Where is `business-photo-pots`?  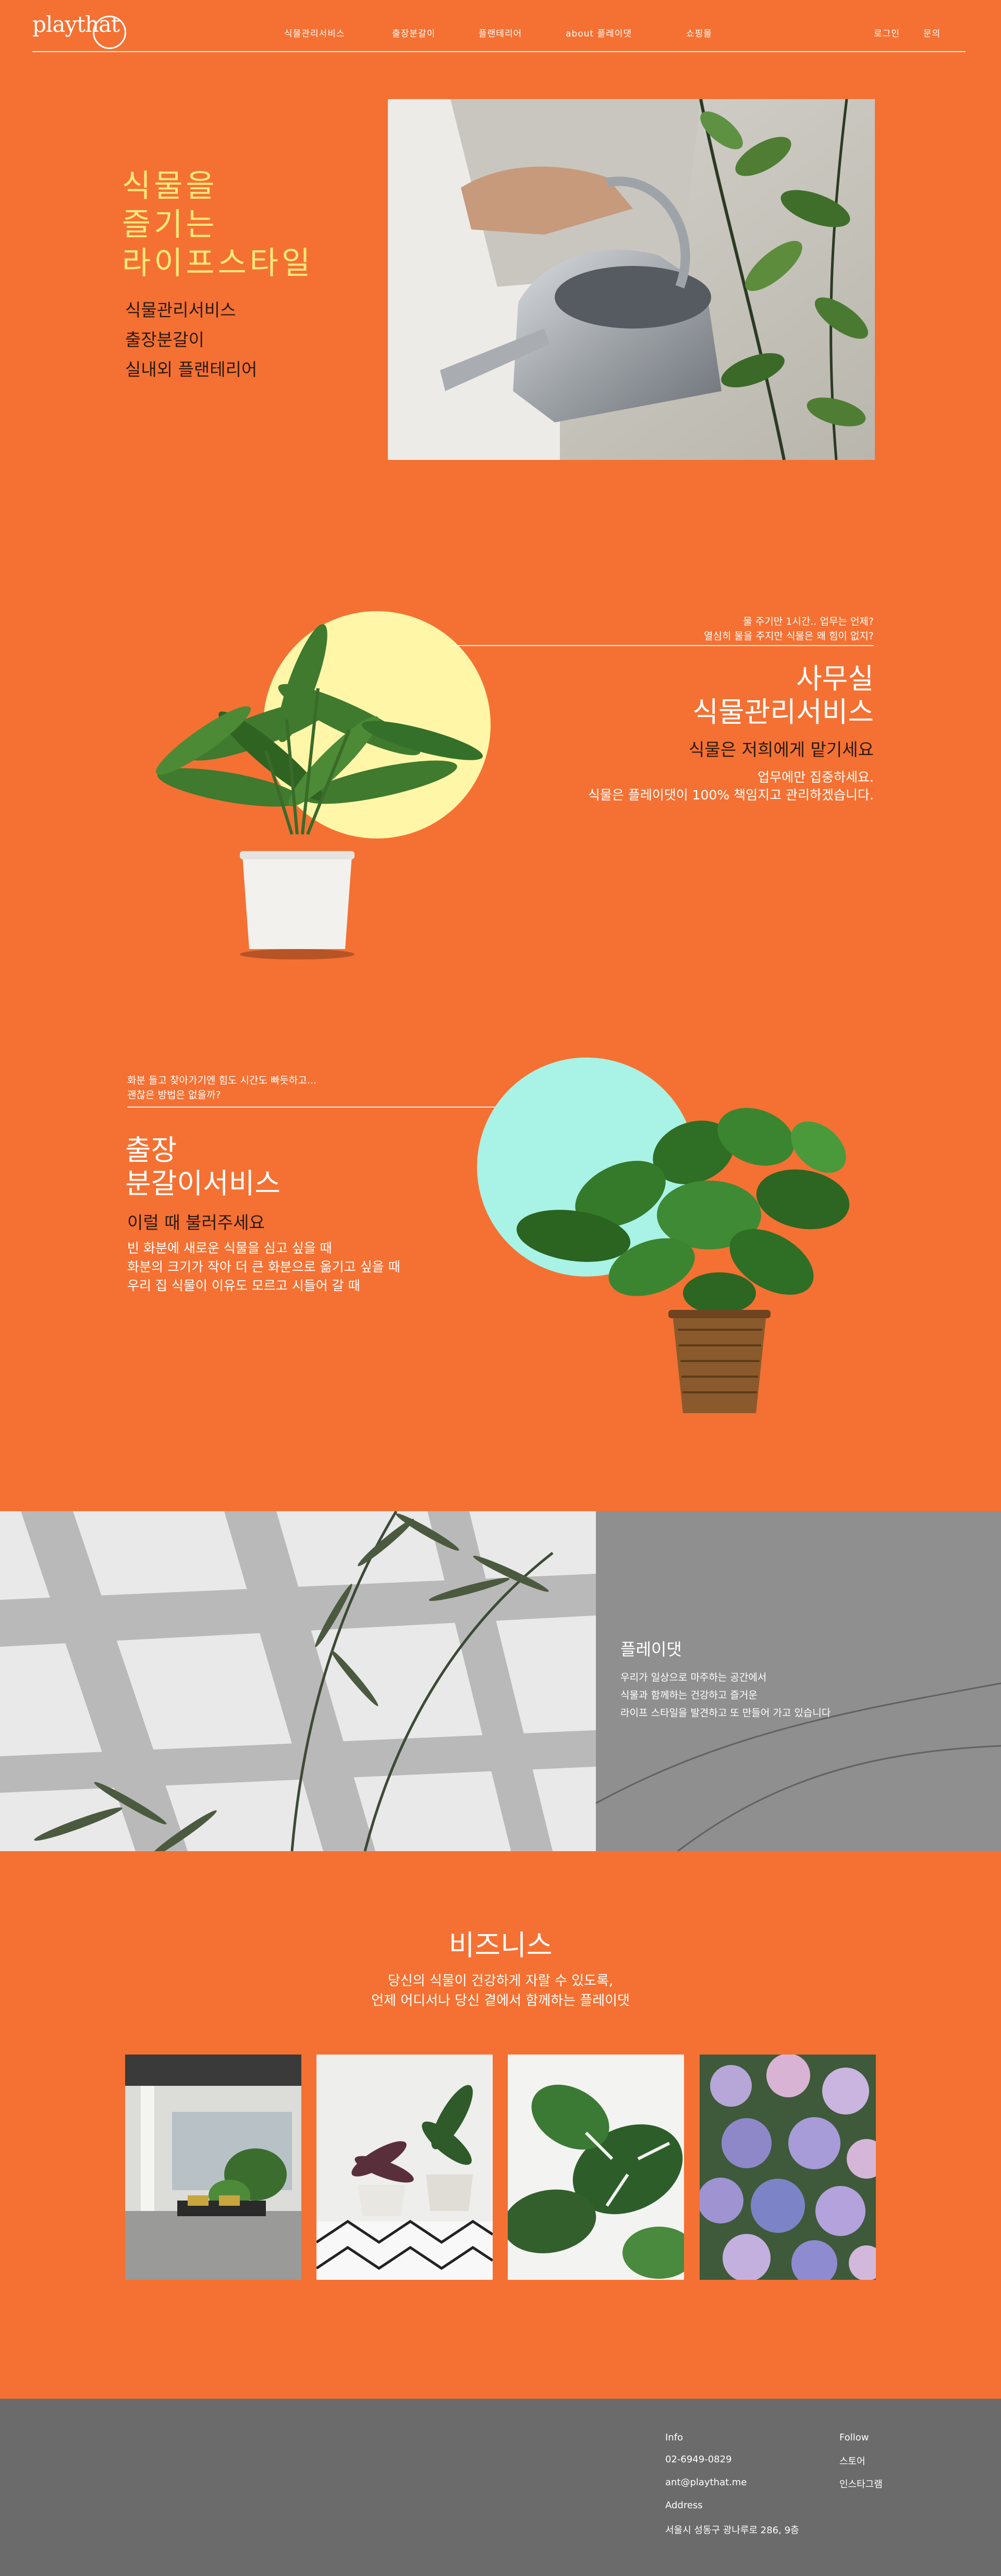
business-photo-pots is located at coordinates (405, 2167).